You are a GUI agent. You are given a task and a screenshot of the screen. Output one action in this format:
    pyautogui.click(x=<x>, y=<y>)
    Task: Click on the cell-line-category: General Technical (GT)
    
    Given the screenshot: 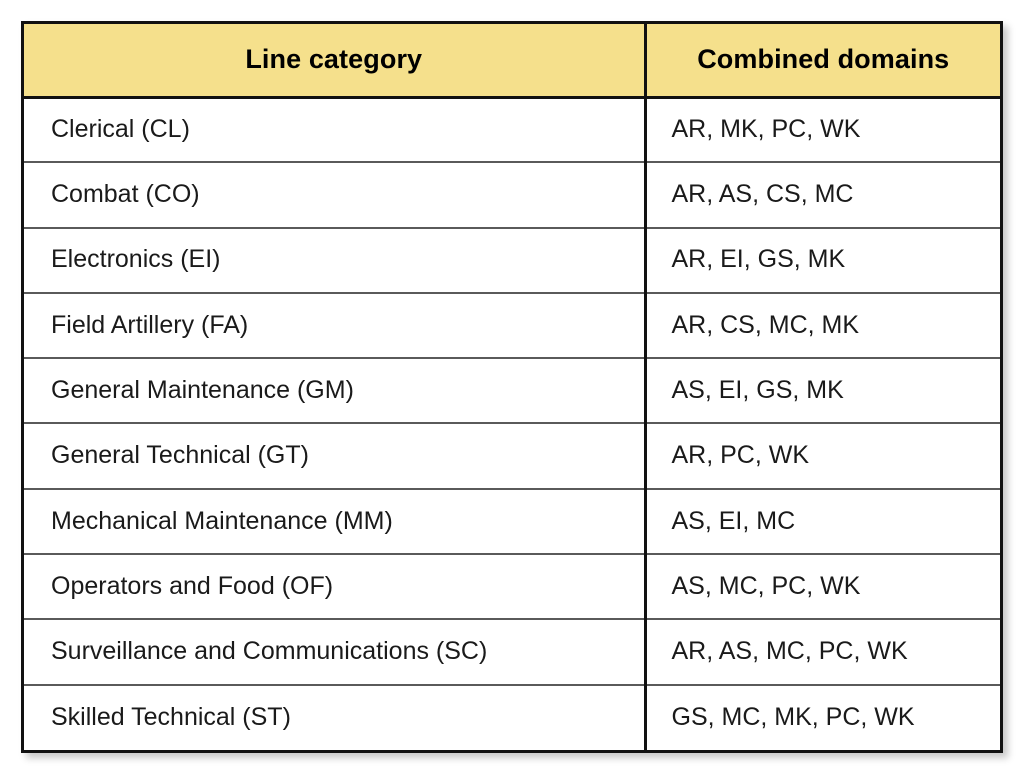 What is the action you would take?
    pyautogui.click(x=335, y=456)
    